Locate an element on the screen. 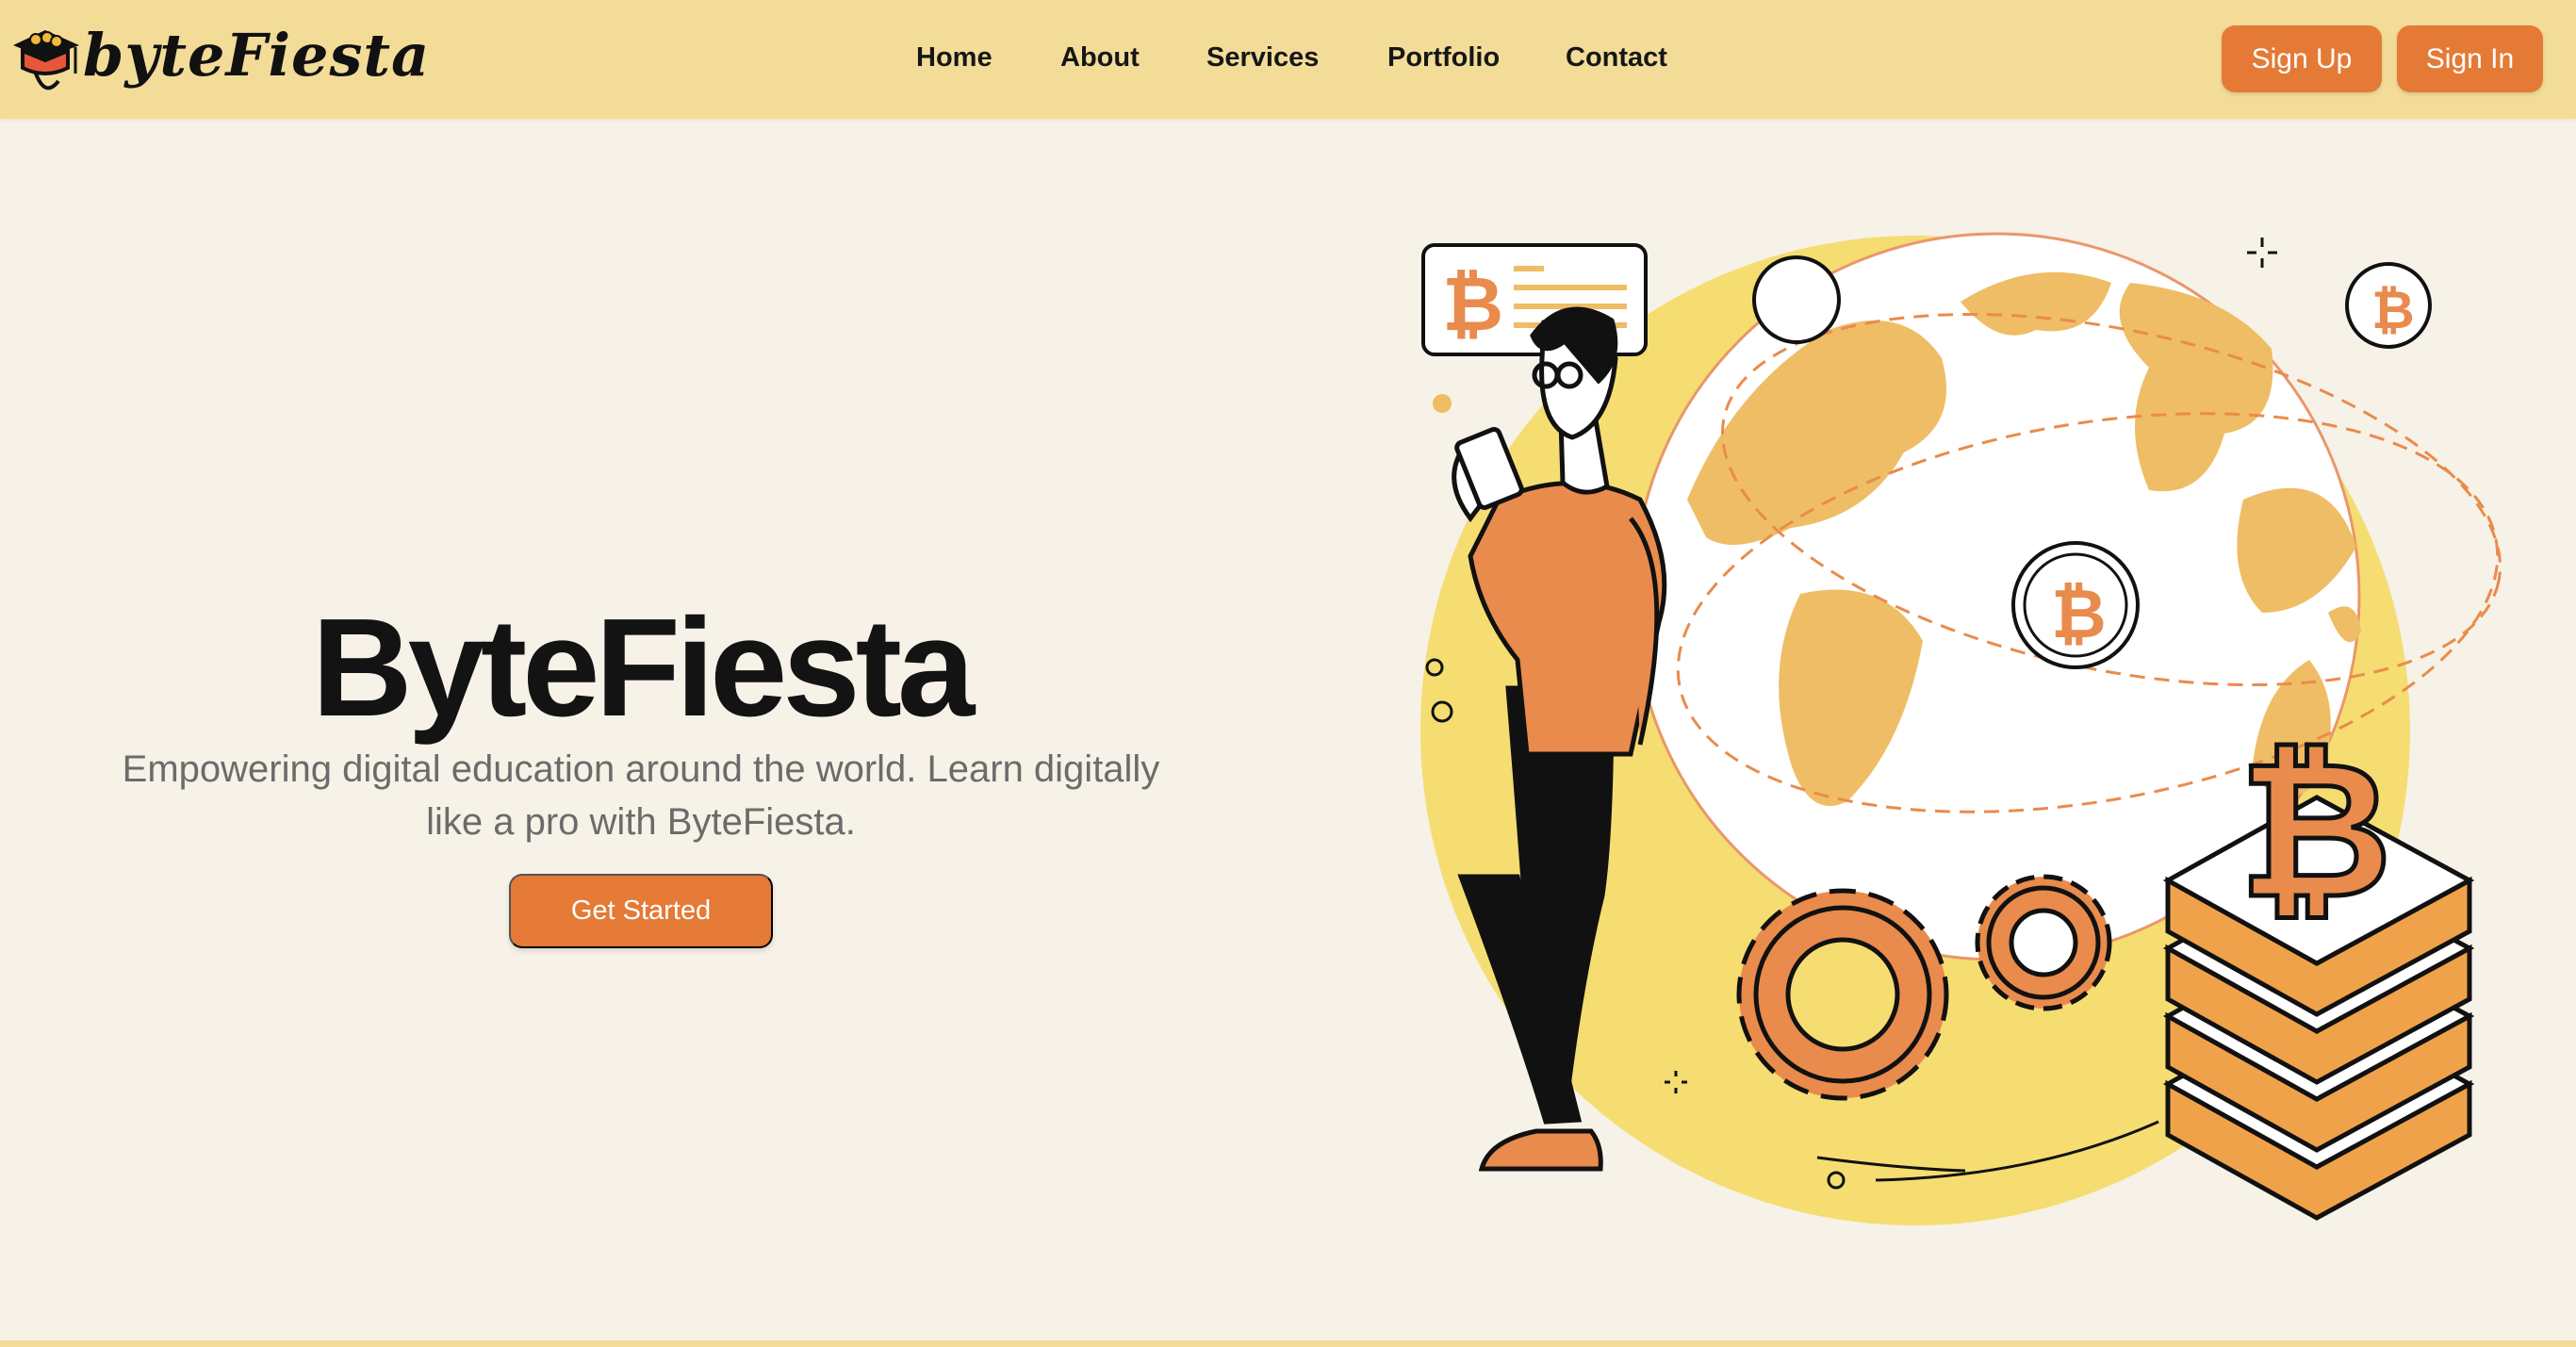  nav-about: About is located at coordinates (1100, 57).